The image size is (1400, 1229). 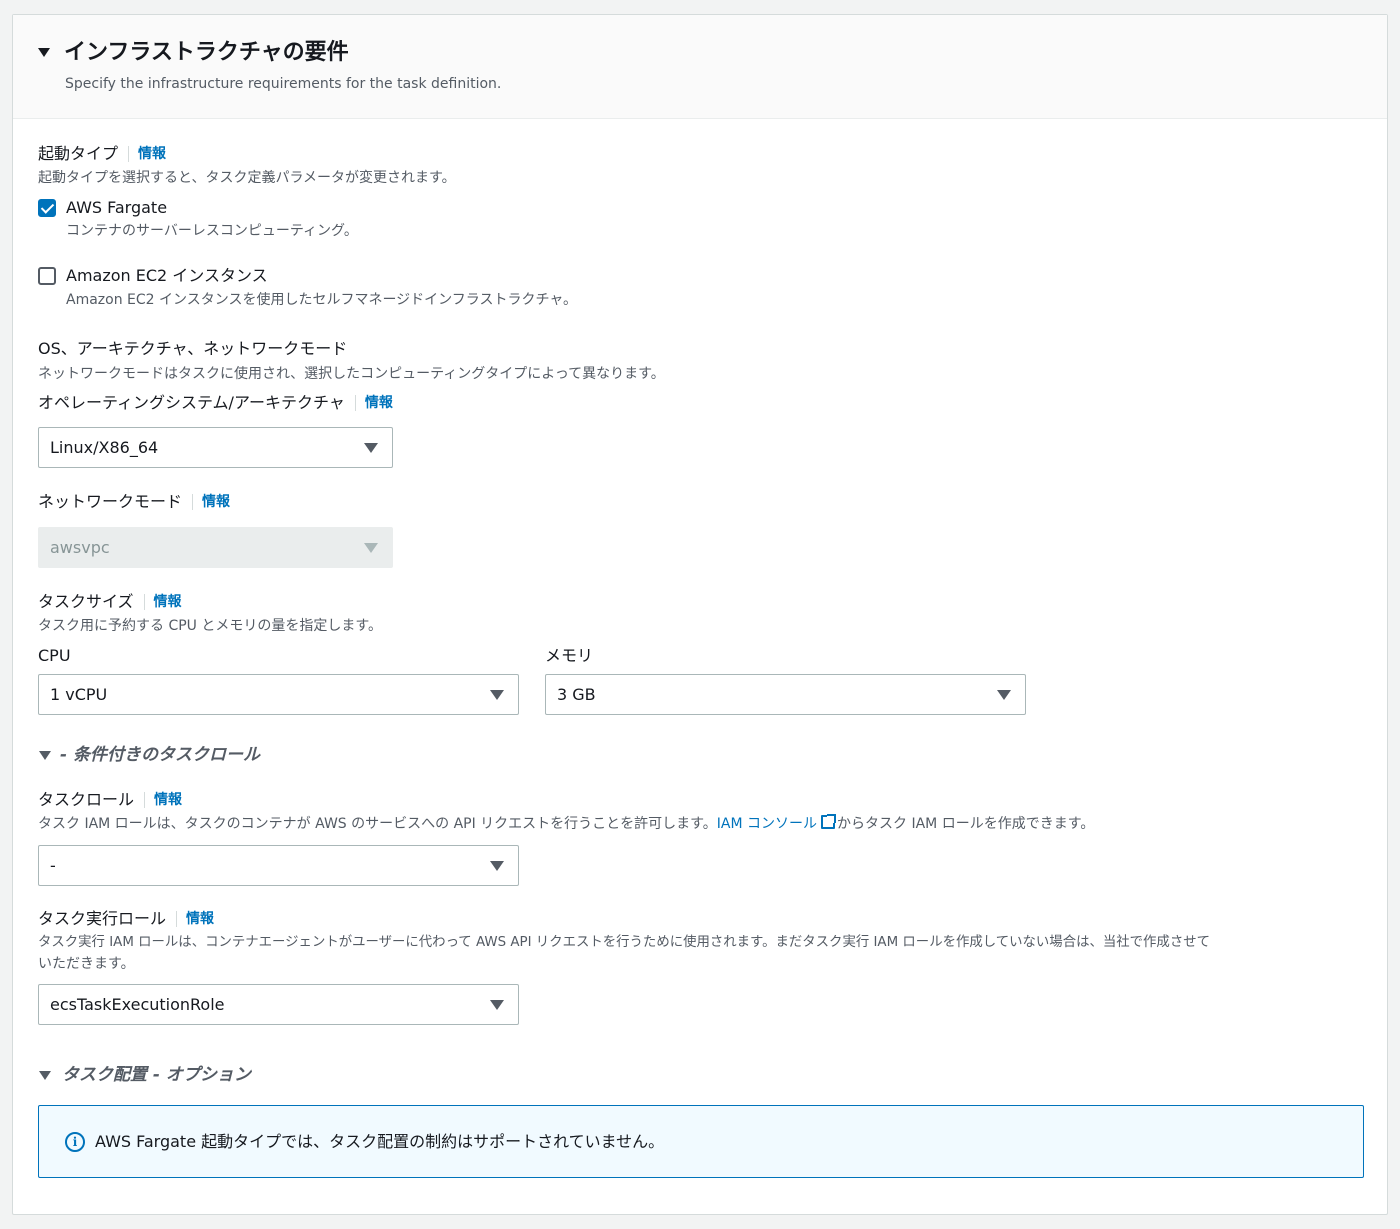 I want to click on iam-console-link: IAM コンソール, so click(x=767, y=824).